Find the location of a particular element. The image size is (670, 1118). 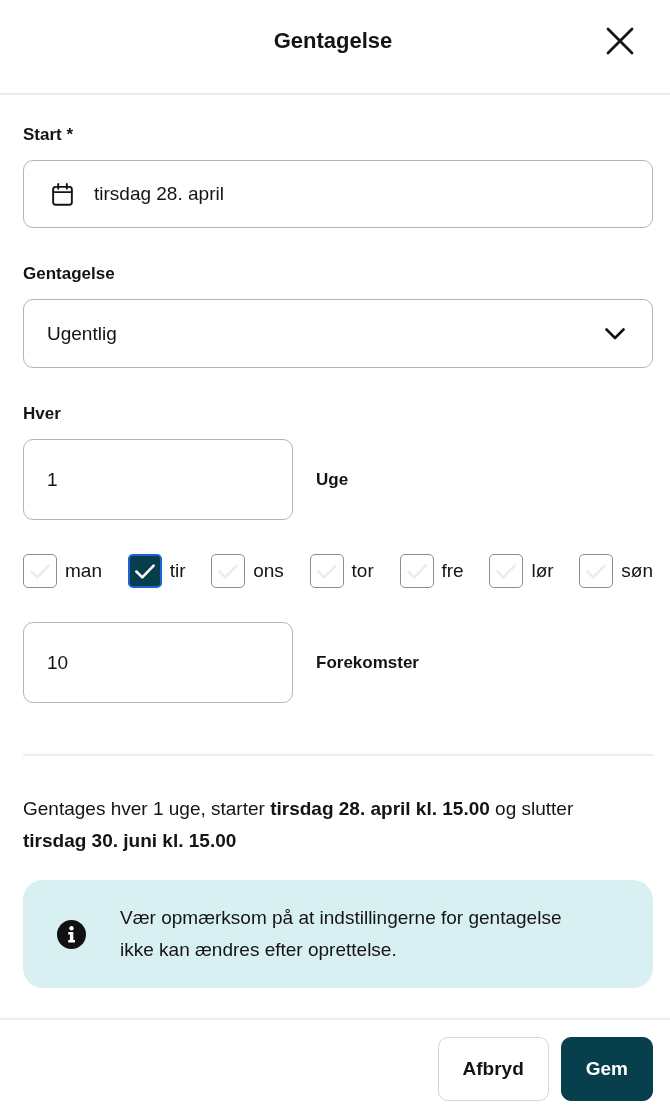

summary-text: Gentages hver 1 uge, starter tirsdag 28. april kl. 15.00 og slutter tirsdag 30. juni kl. 15.00 is located at coordinates (299, 825).